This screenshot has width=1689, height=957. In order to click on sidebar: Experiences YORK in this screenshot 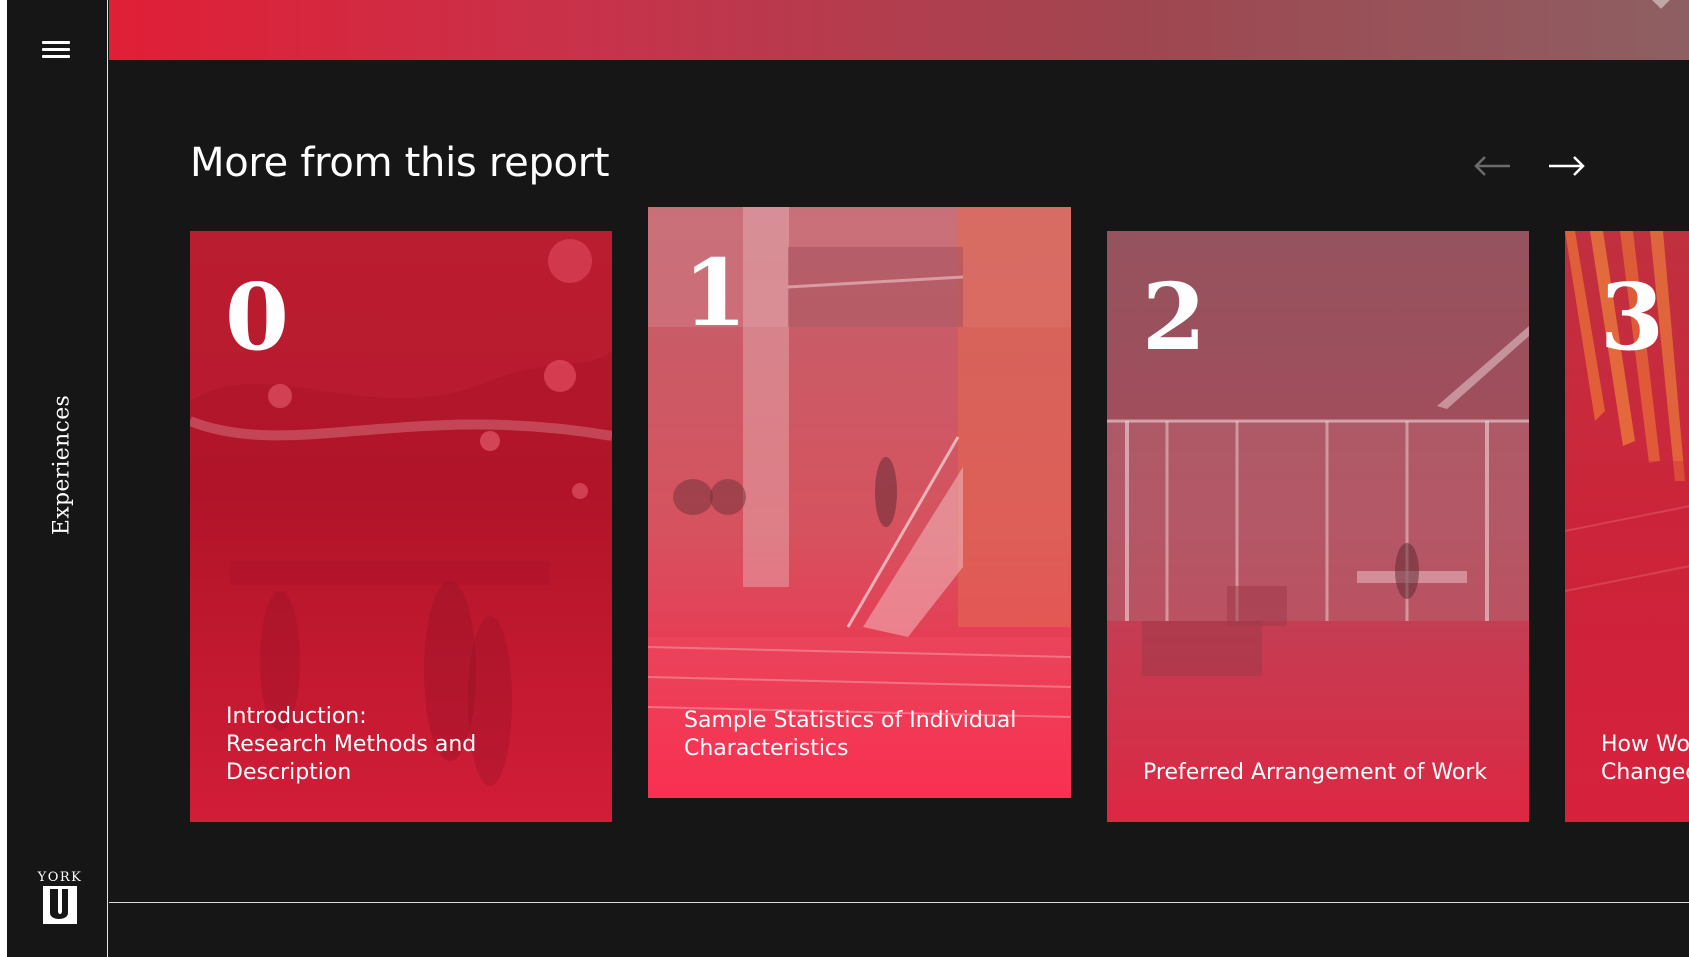, I will do `click(57, 478)`.